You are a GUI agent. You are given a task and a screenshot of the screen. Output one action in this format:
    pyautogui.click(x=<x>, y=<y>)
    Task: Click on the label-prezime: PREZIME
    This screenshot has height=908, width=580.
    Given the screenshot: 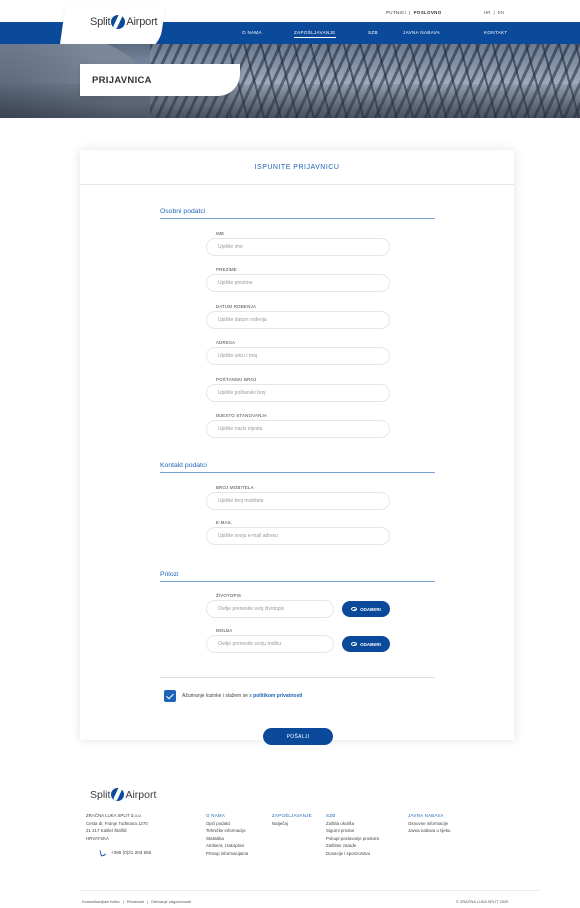 What is the action you would take?
    pyautogui.click(x=226, y=269)
    